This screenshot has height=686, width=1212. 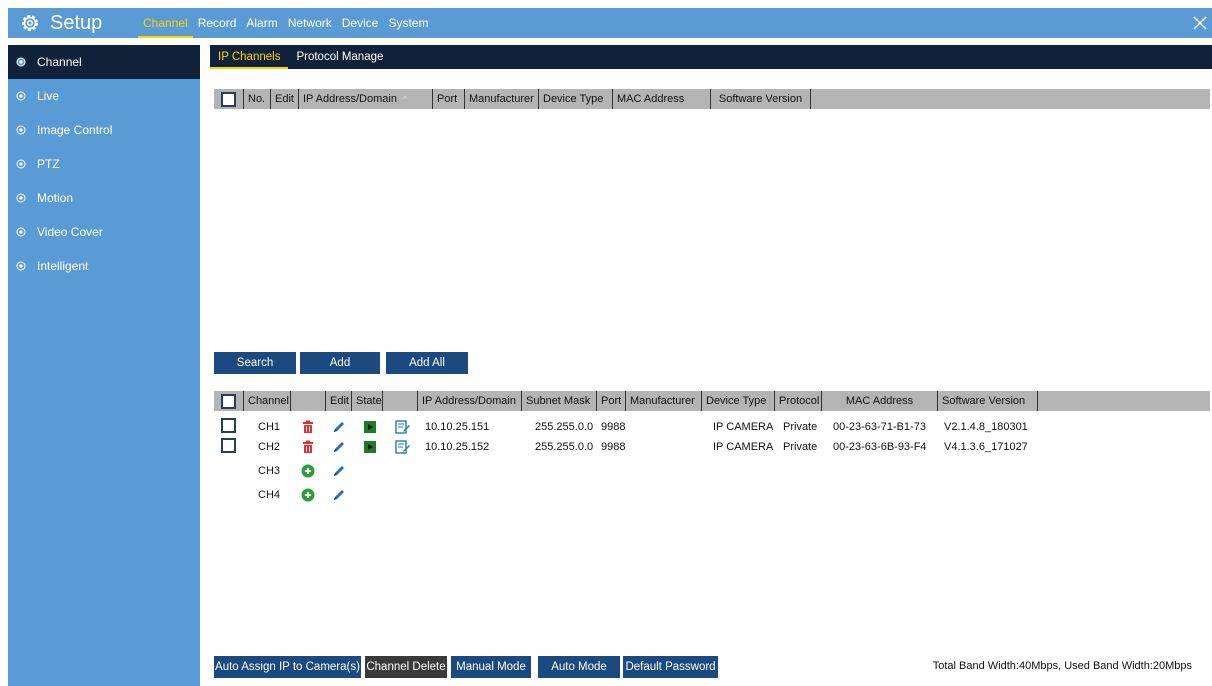 What do you see at coordinates (48, 96) in the screenshot?
I see `sidebar-item-label: Live` at bounding box center [48, 96].